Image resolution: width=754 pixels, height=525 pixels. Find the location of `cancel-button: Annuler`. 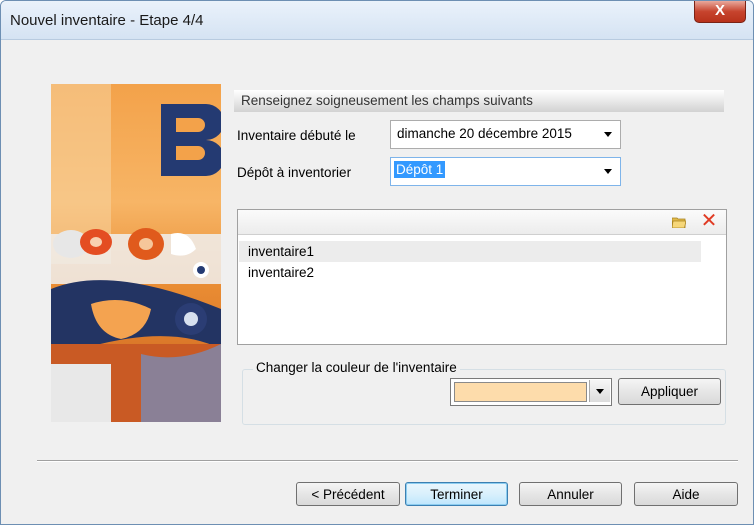

cancel-button: Annuler is located at coordinates (570, 494).